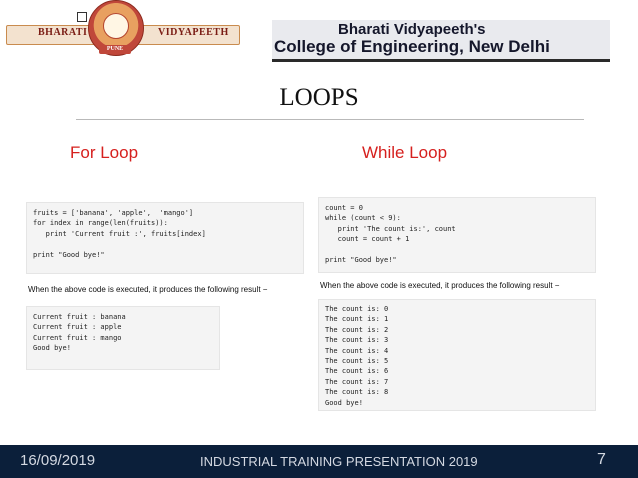 Image resolution: width=638 pixels, height=478 pixels. I want to click on output-line: The count is: 6, so click(357, 371).